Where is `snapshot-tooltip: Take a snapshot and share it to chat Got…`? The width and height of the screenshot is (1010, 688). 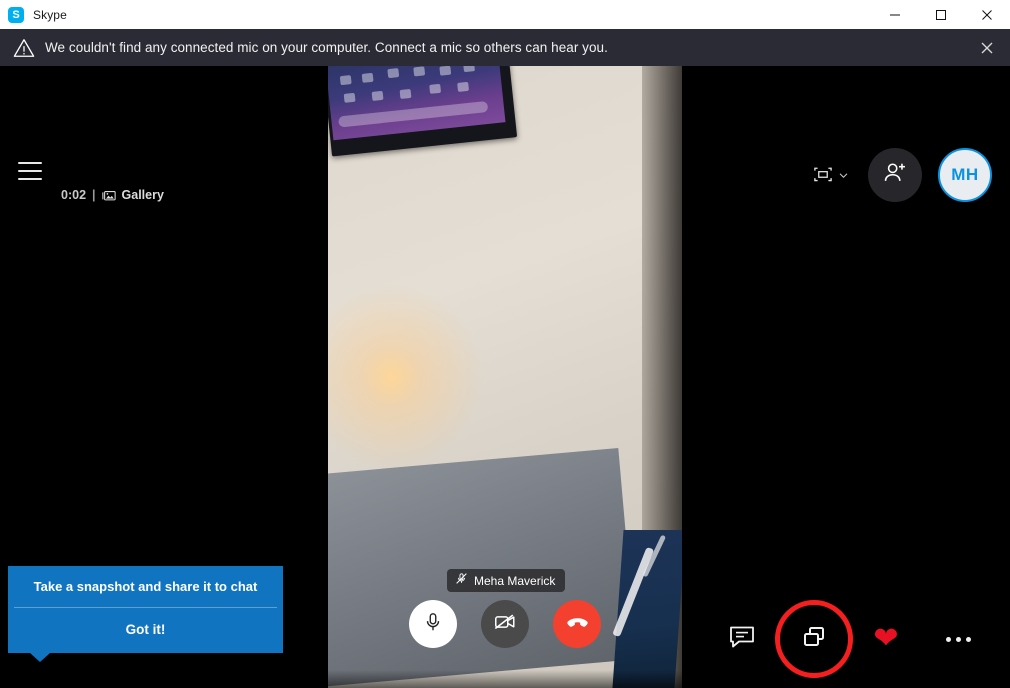
snapshot-tooltip: Take a snapshot and share it to chat Got… is located at coordinates (145, 614).